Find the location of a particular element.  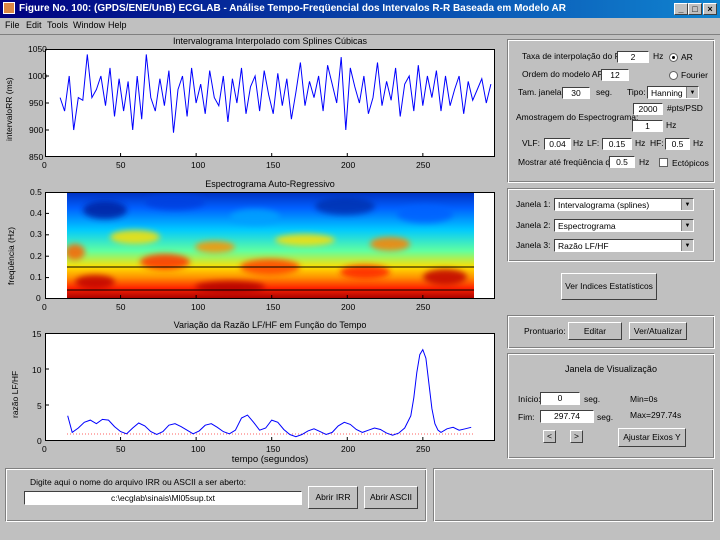

plot3-xtick-200: 200 is located at coordinates (348, 449).